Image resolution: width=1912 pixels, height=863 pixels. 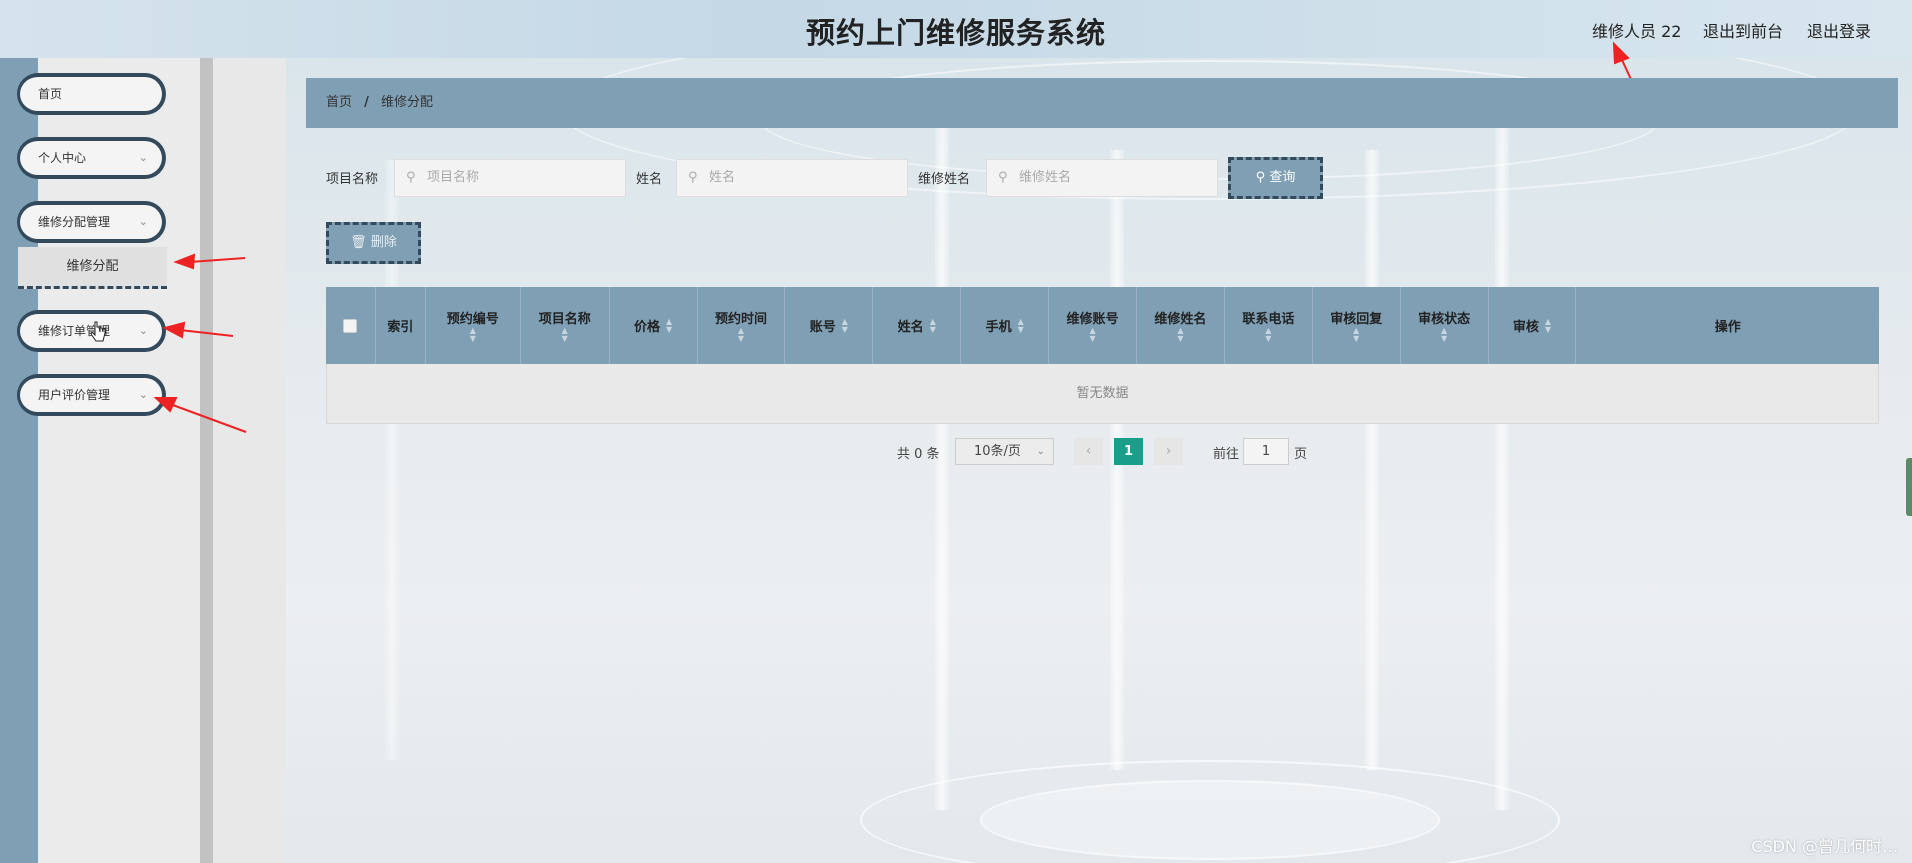 I want to click on select-all-checkbox, so click(x=350, y=325).